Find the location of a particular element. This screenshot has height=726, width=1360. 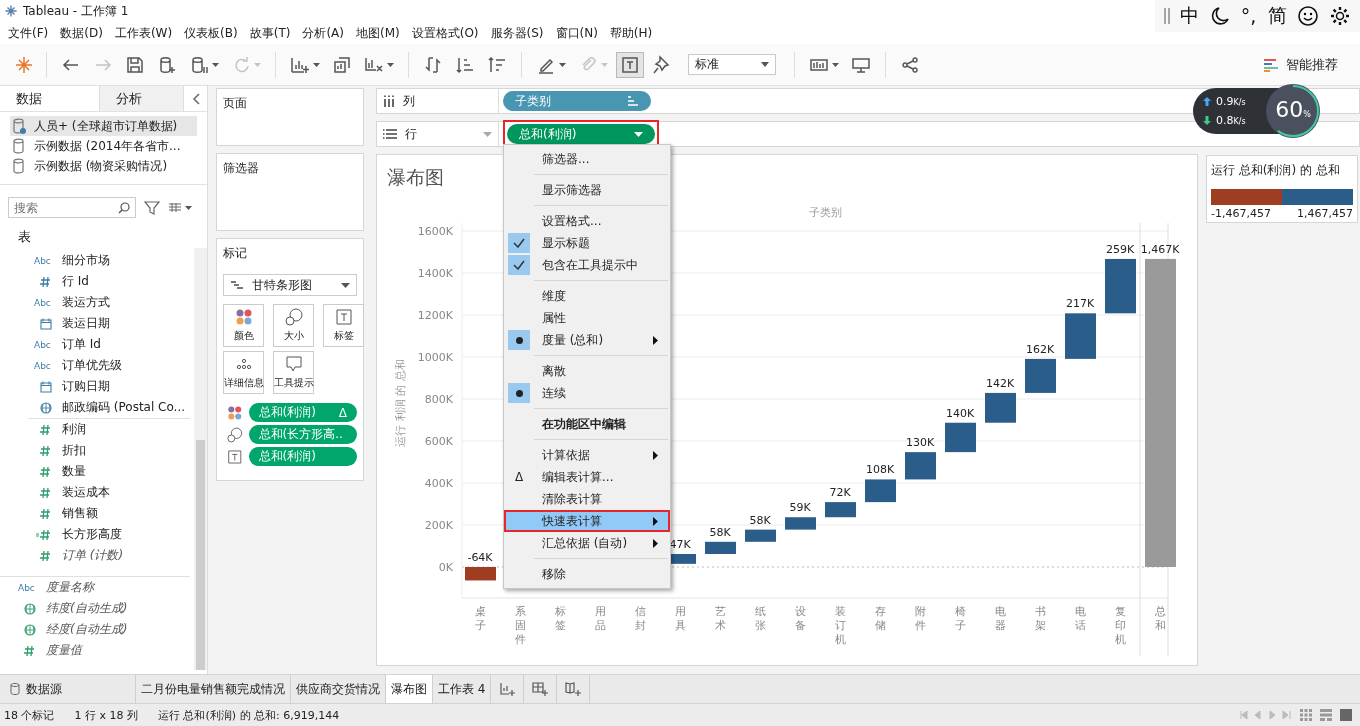

field-item: 经度(自动生成) is located at coordinates (95, 629).